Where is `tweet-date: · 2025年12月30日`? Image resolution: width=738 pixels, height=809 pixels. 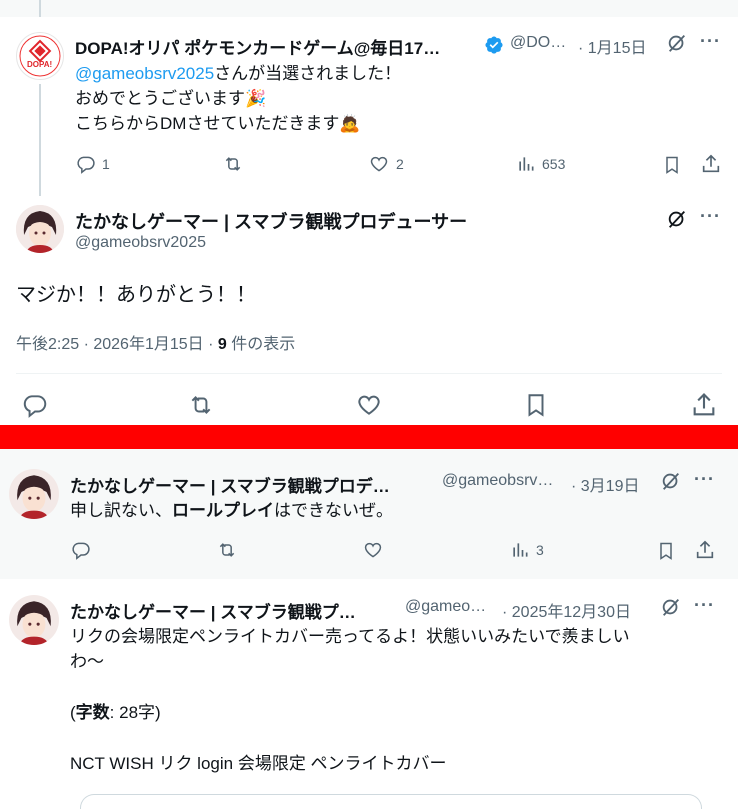 tweet-date: · 2025年12月30日 is located at coordinates (566, 610).